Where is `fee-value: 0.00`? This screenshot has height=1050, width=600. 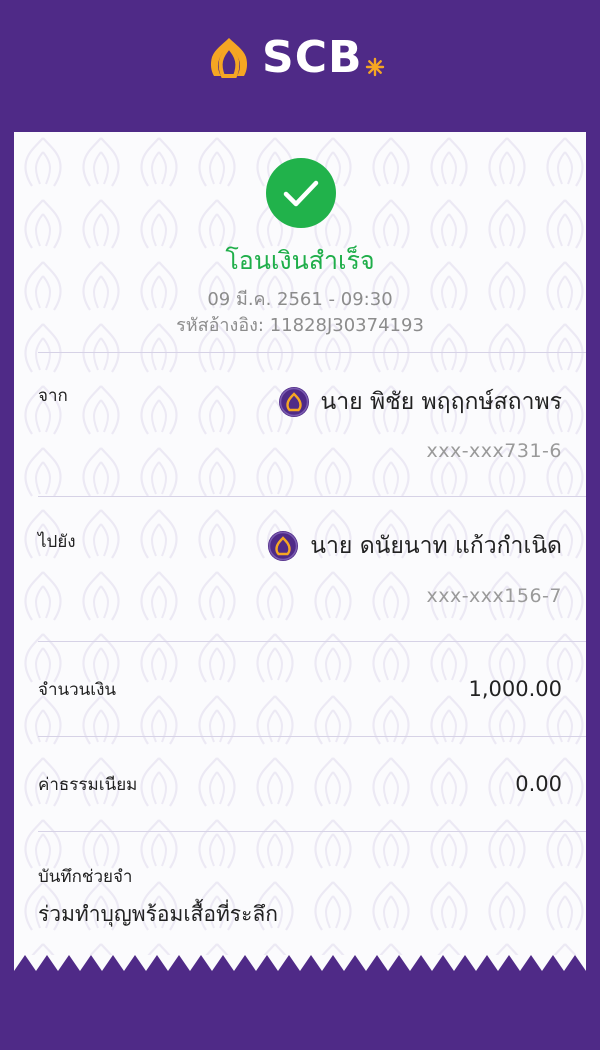
fee-value: 0.00 is located at coordinates (538, 784).